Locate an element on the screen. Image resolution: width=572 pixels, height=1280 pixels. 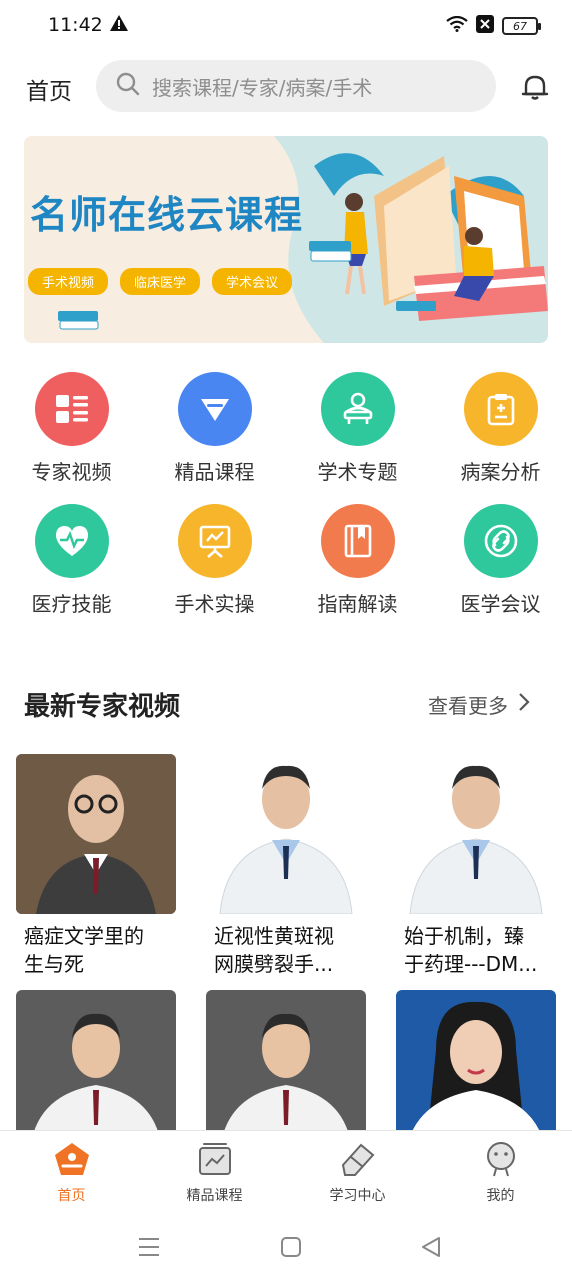
banner-illustration is located at coordinates (286, 239).